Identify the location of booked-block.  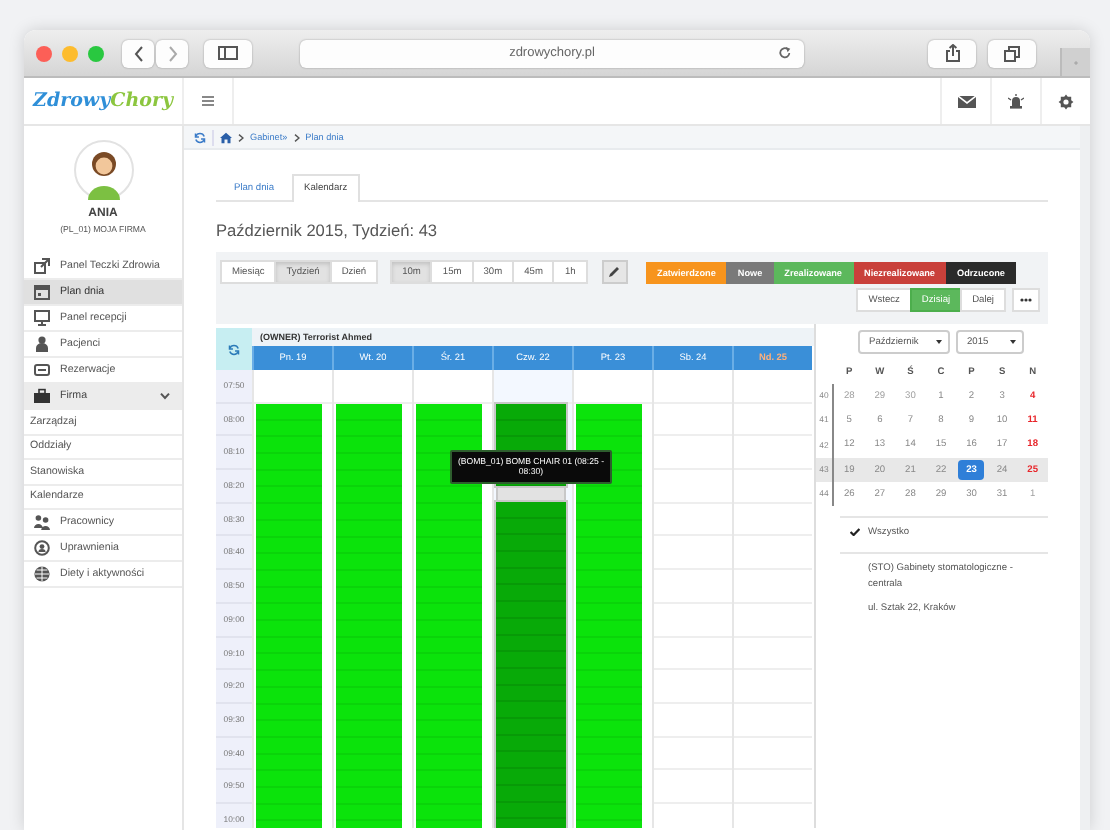
(609, 615).